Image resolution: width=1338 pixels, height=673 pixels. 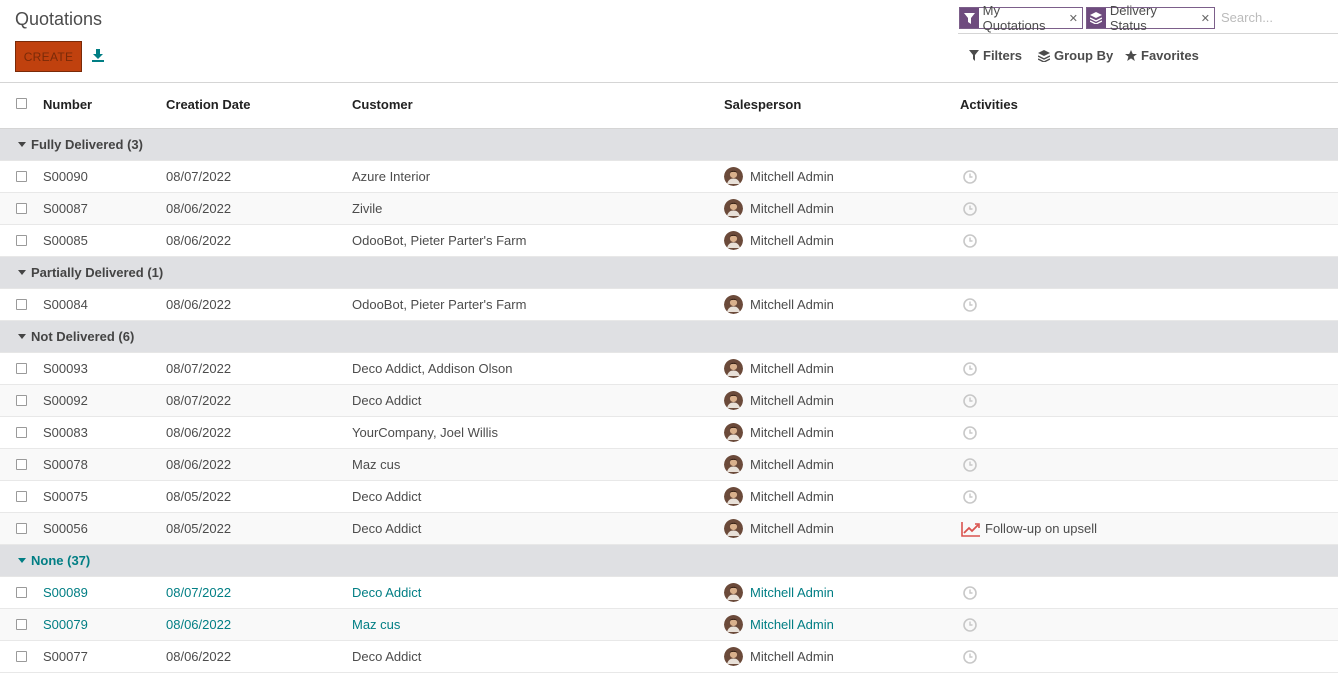 I want to click on group-row: Not Delivered (6), so click(x=669, y=337).